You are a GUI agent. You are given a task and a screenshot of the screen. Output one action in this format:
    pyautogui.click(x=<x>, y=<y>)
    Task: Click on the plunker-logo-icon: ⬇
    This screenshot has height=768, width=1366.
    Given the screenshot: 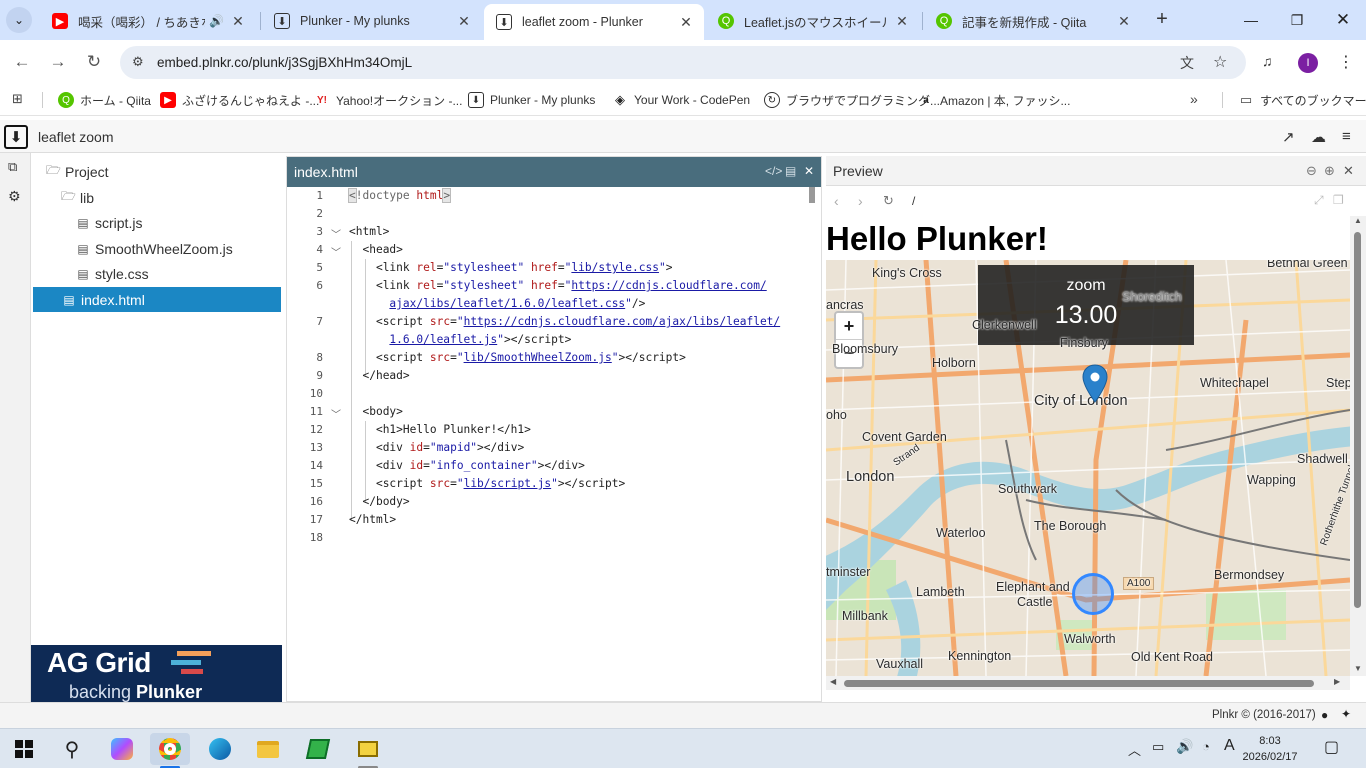 What is the action you would take?
    pyautogui.click(x=16, y=137)
    